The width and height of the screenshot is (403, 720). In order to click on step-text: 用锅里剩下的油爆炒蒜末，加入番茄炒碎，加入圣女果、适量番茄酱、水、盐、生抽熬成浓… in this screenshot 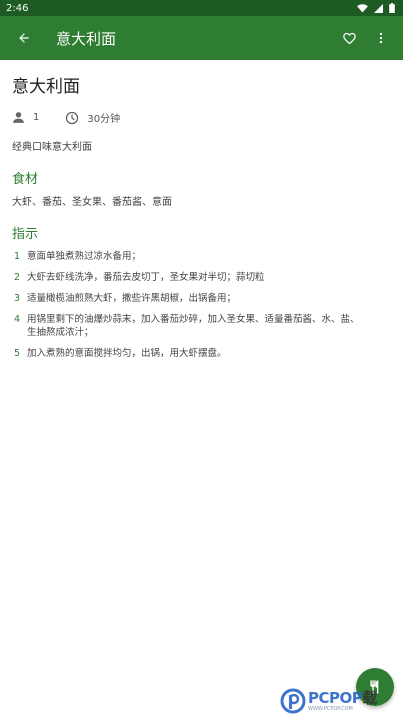, I will do `click(193, 326)`.